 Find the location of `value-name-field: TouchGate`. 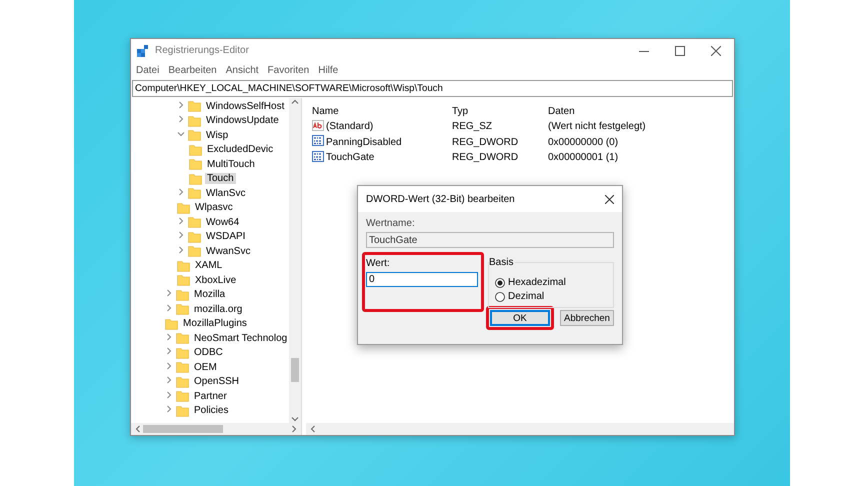

value-name-field: TouchGate is located at coordinates (490, 240).